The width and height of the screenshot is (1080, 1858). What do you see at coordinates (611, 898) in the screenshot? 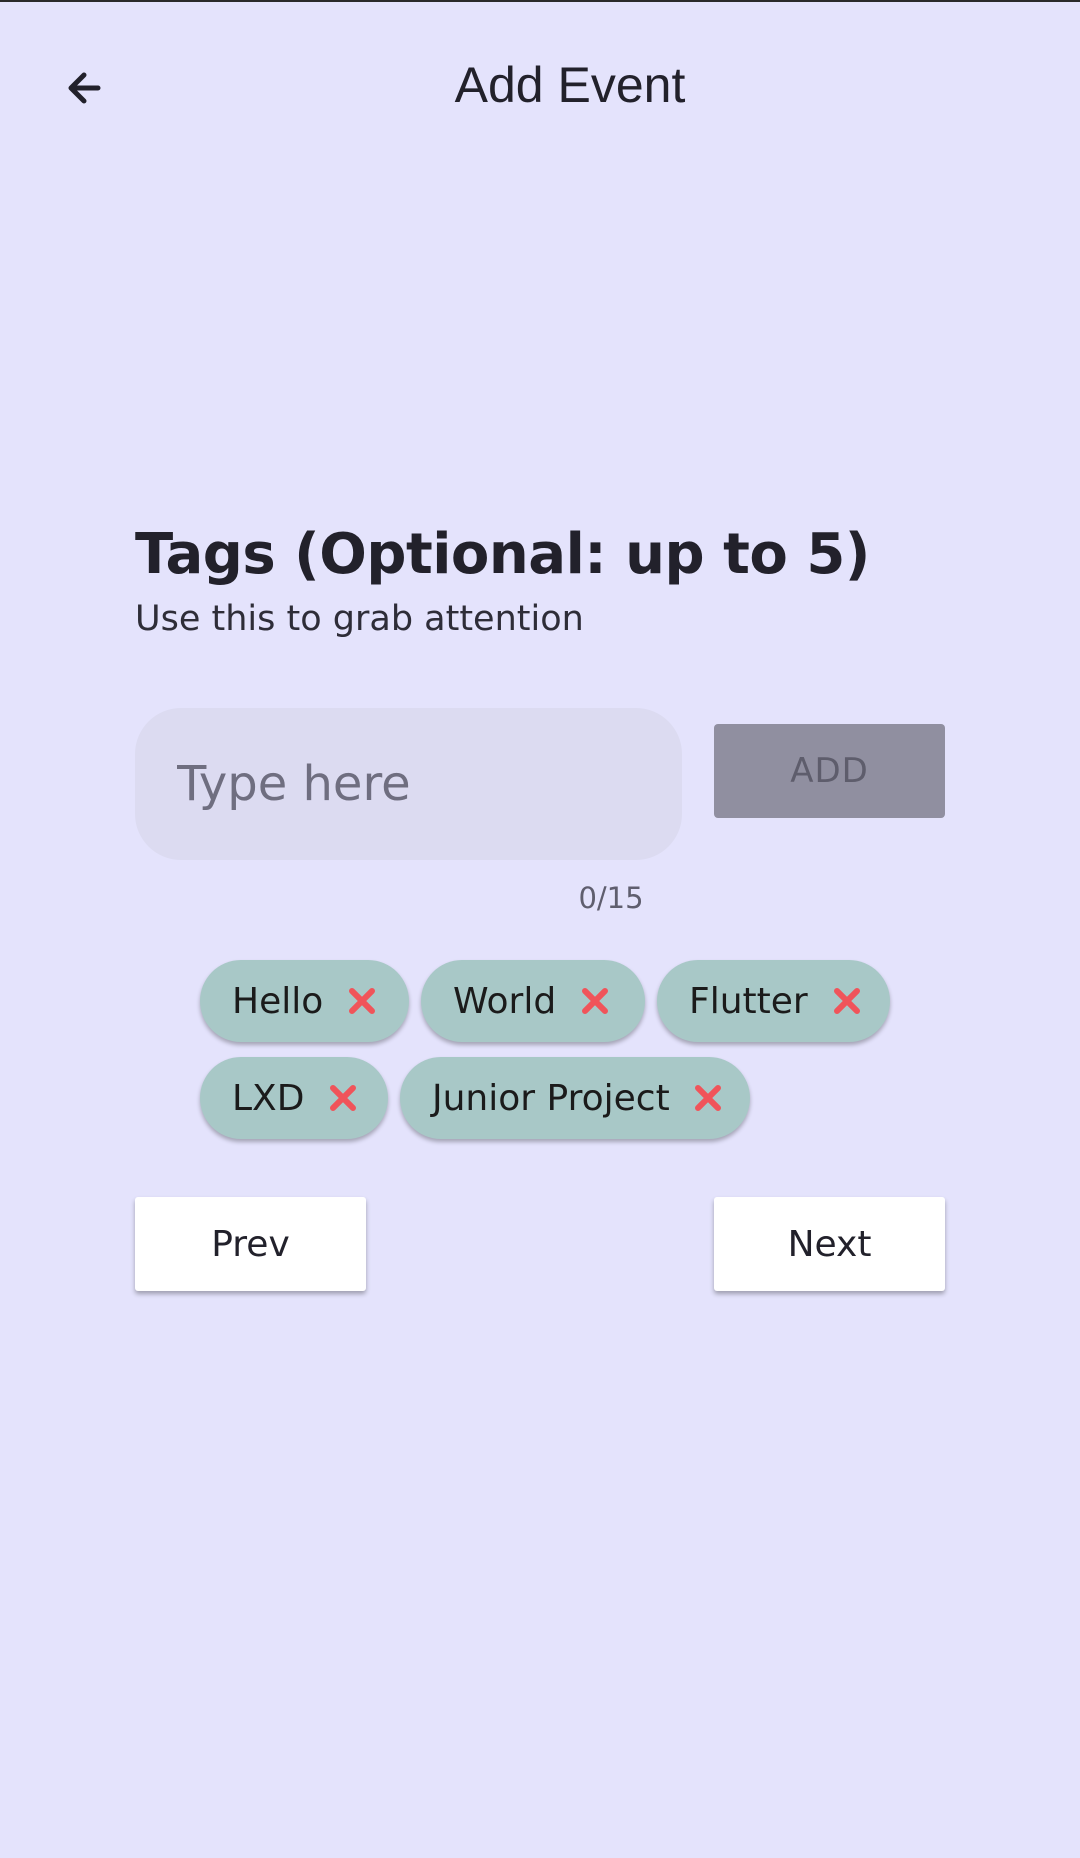
I see `character-counter: 0/15` at bounding box center [611, 898].